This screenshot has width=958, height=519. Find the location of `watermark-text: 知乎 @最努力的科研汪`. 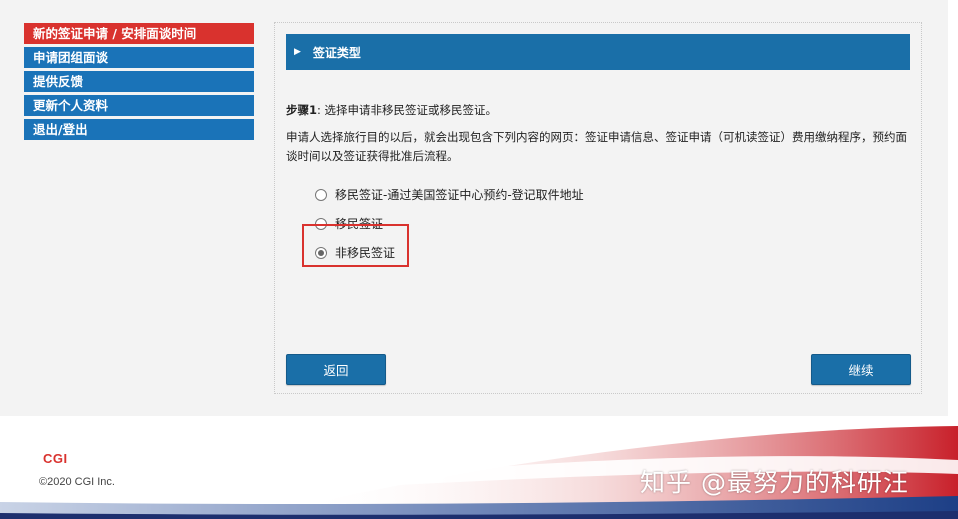

watermark-text: 知乎 @最努力的科研汪 is located at coordinates (774, 482).